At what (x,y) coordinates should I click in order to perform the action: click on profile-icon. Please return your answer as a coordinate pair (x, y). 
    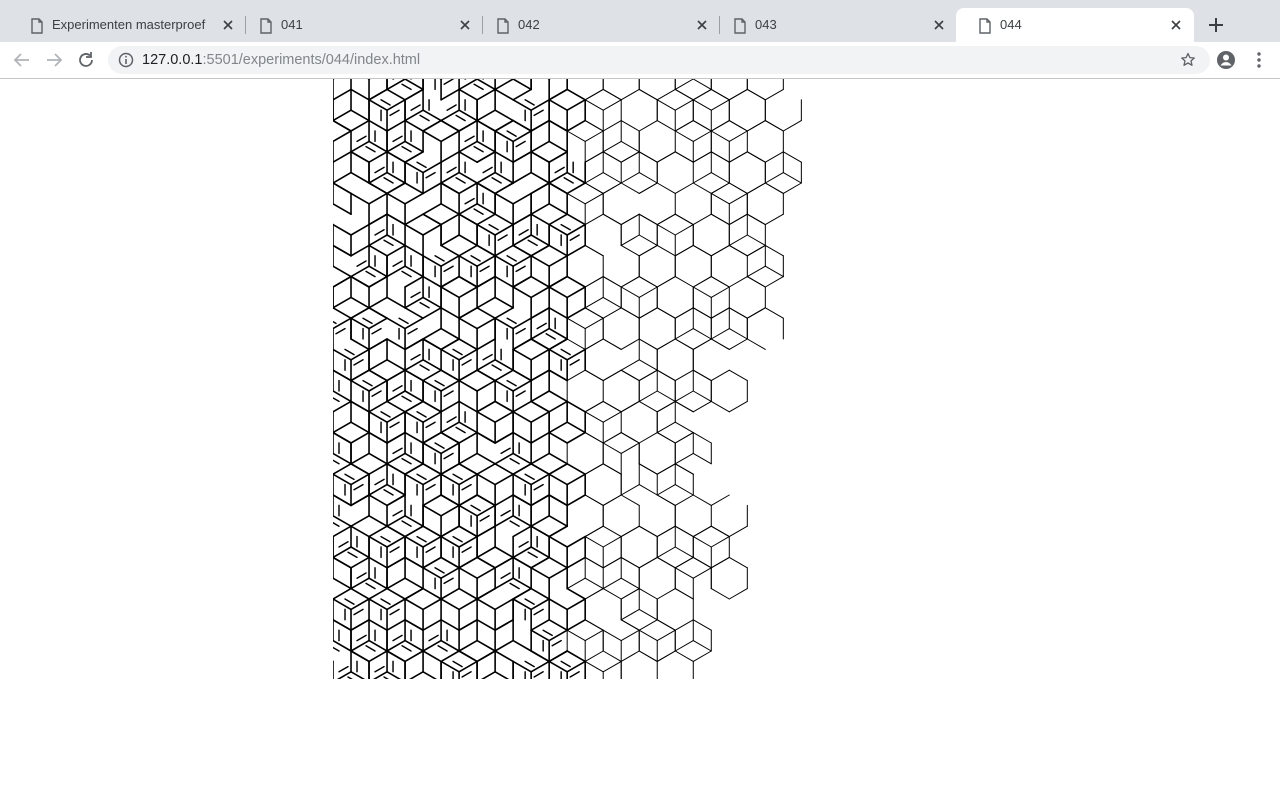
    Looking at the image, I should click on (1226, 60).